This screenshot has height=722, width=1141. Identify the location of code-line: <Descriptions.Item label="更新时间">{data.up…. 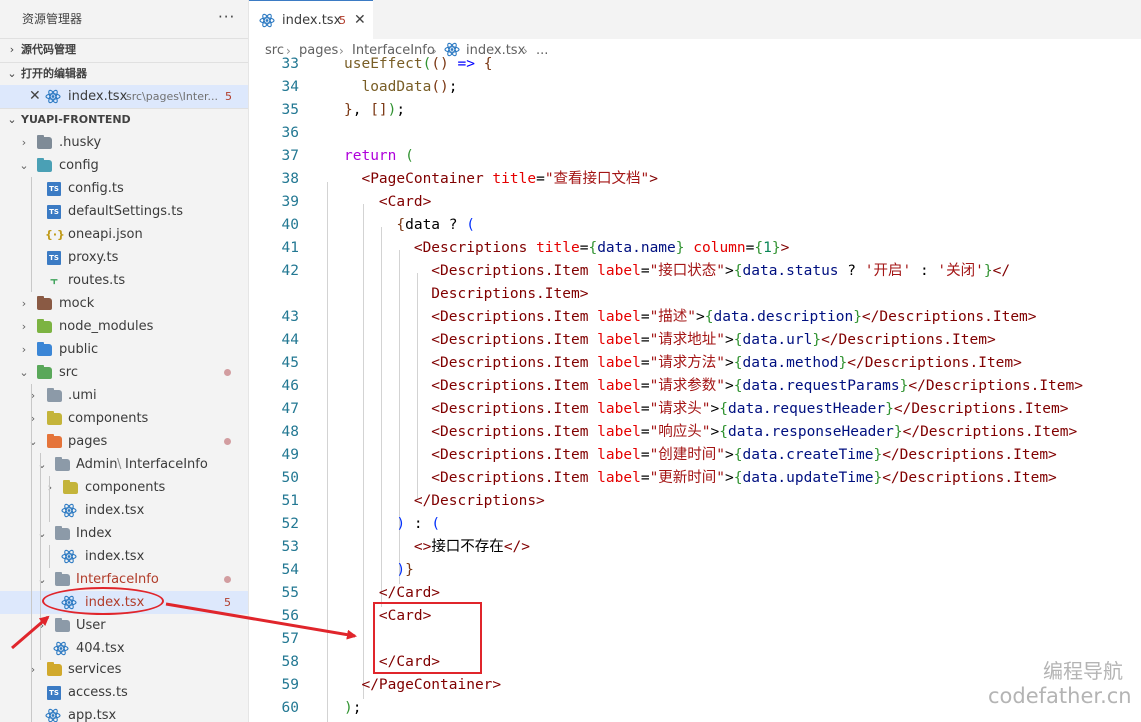
(700, 478).